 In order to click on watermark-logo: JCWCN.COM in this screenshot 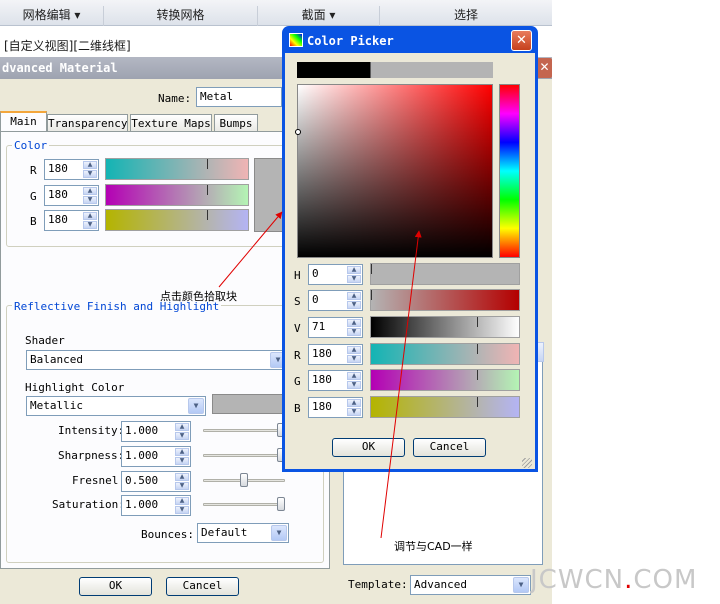, I will do `click(614, 580)`.